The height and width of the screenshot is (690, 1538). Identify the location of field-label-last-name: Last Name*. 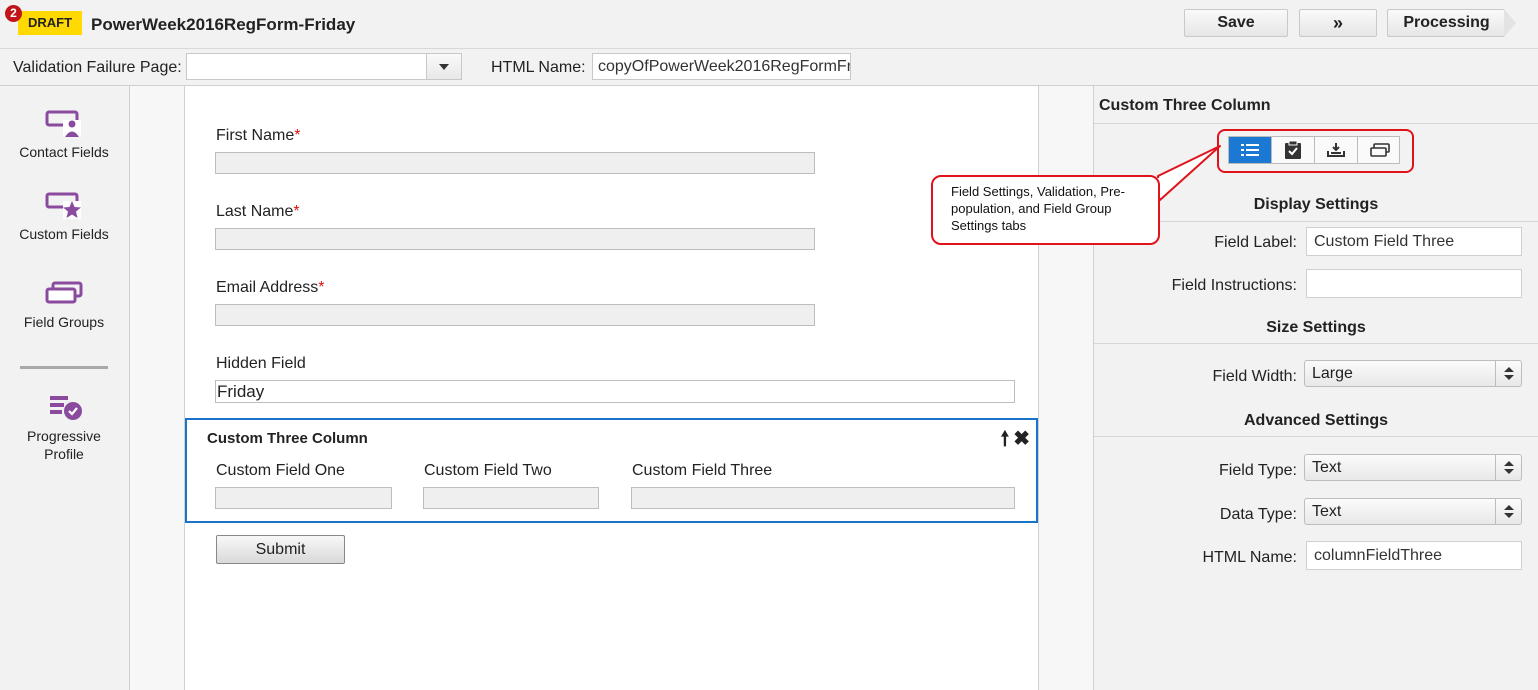
(258, 212).